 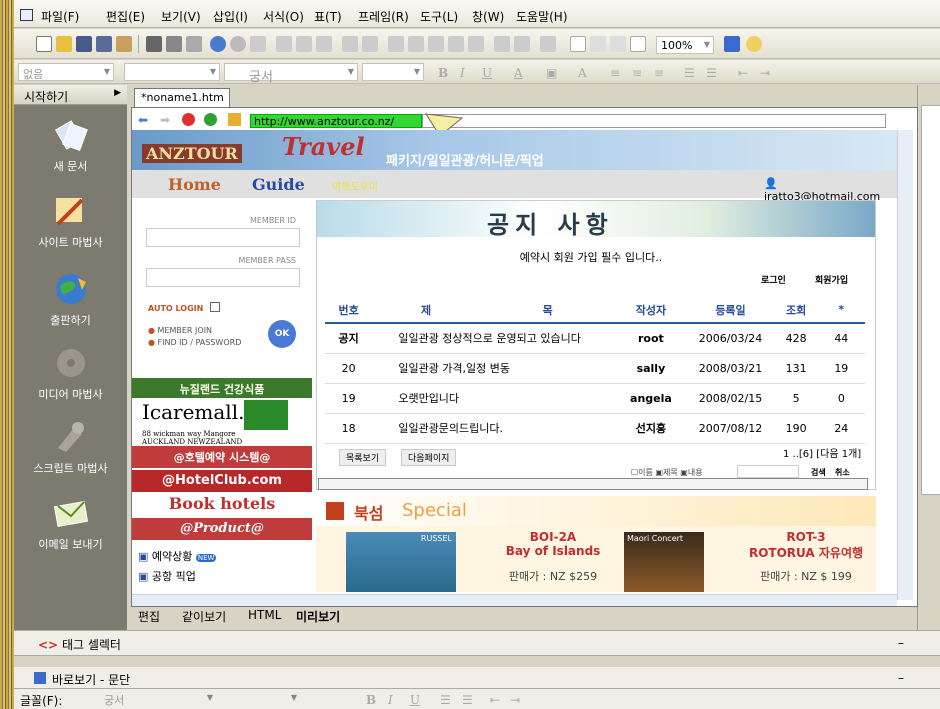 What do you see at coordinates (598, 44) in the screenshot?
I see `paragraph-icon` at bounding box center [598, 44].